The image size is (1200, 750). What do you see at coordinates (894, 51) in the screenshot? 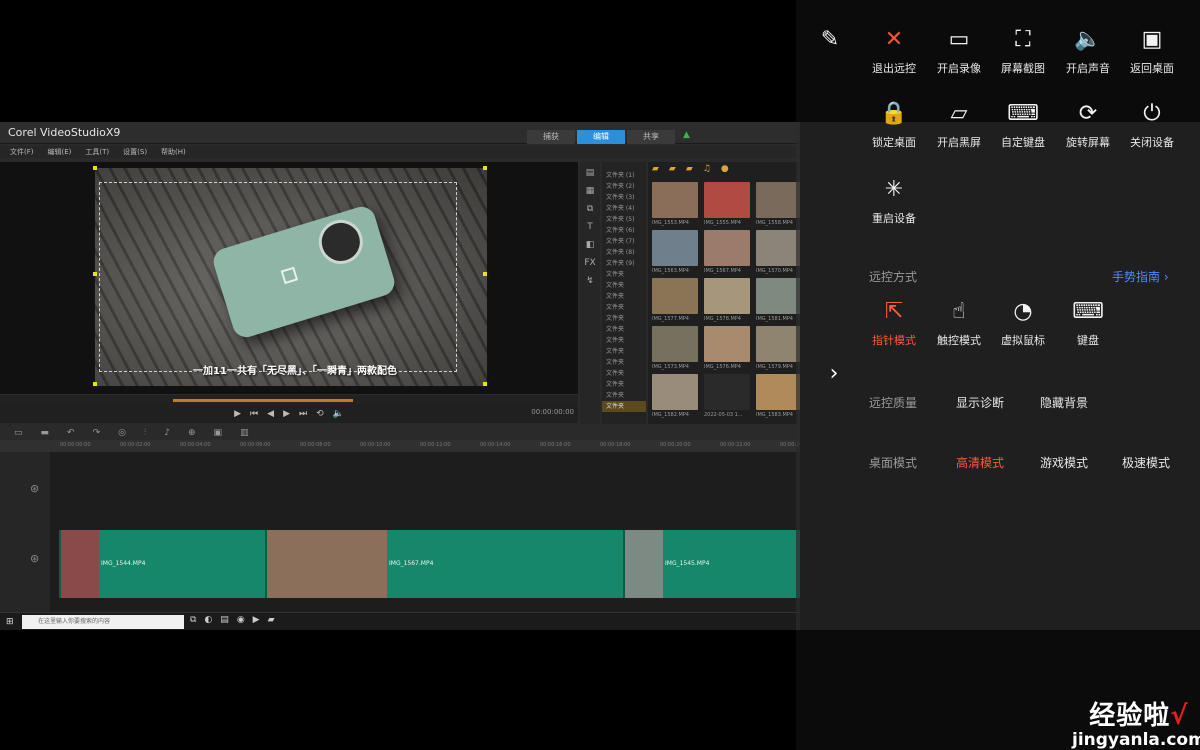
I see `tool-close: ✕ 退出远控` at bounding box center [894, 51].